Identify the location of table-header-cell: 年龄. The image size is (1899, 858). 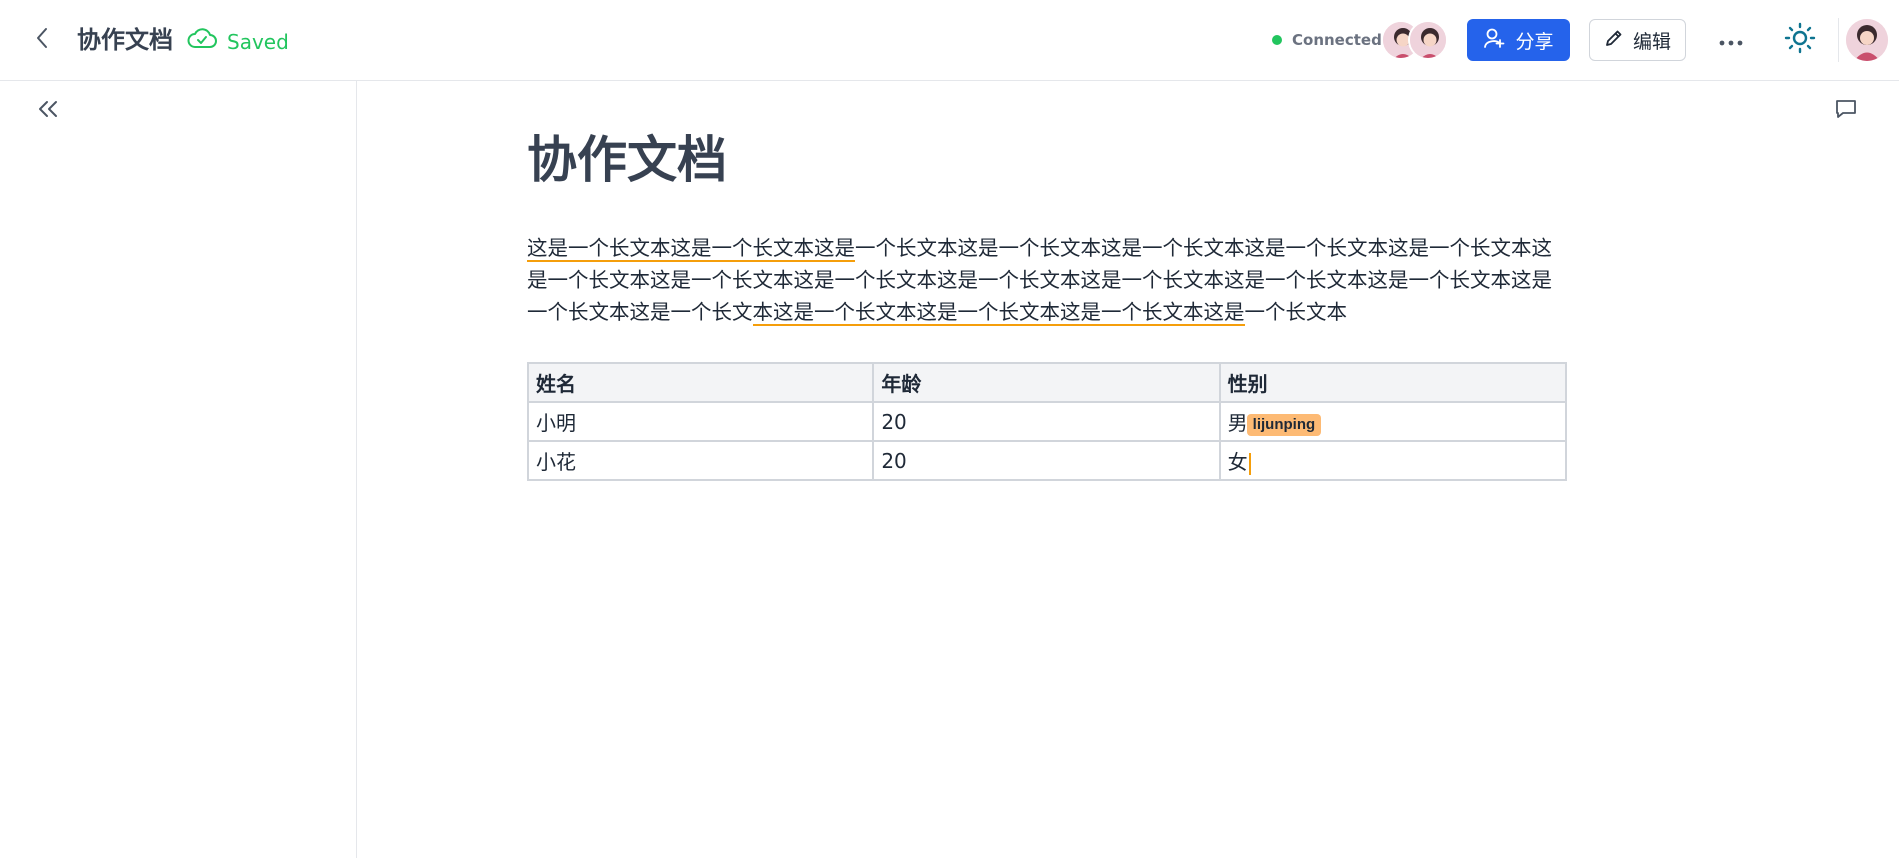
(1046, 382).